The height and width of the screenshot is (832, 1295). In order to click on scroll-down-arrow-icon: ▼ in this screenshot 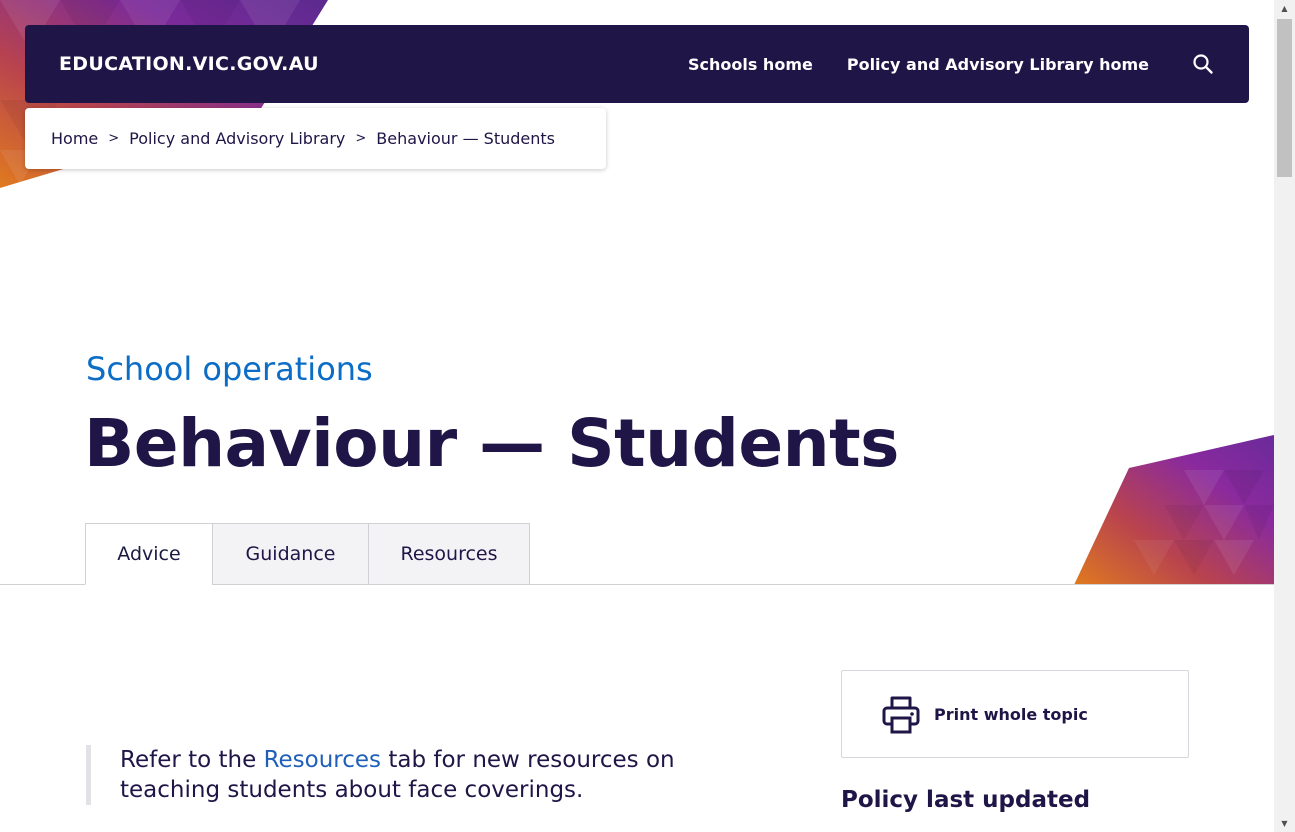, I will do `click(1284, 823)`.